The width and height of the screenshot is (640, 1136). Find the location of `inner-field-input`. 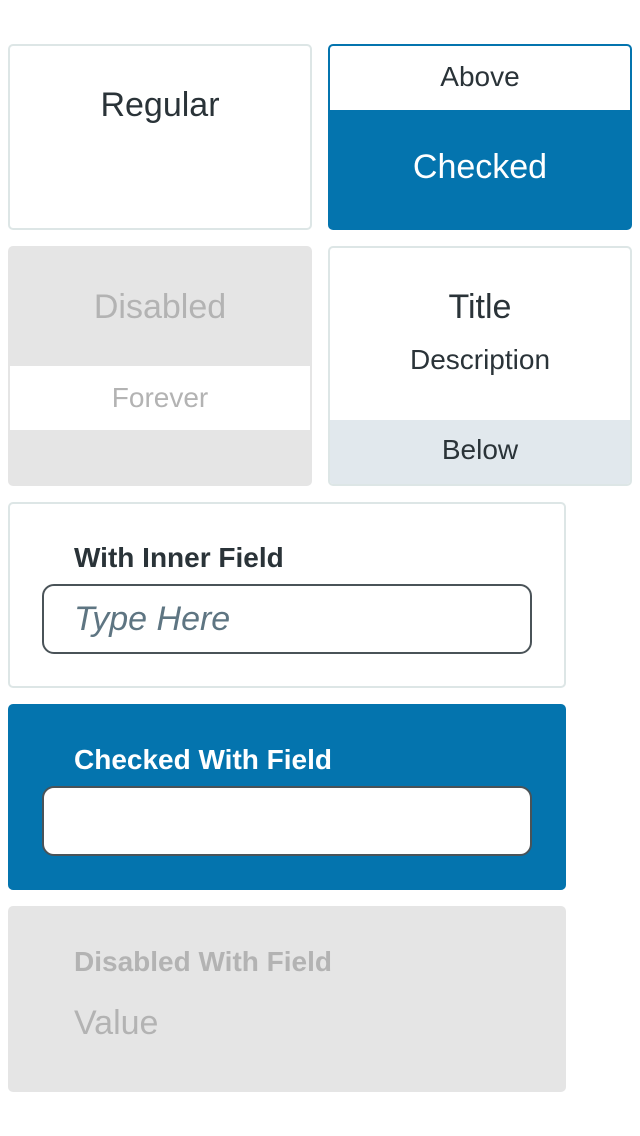

inner-field-input is located at coordinates (287, 619).